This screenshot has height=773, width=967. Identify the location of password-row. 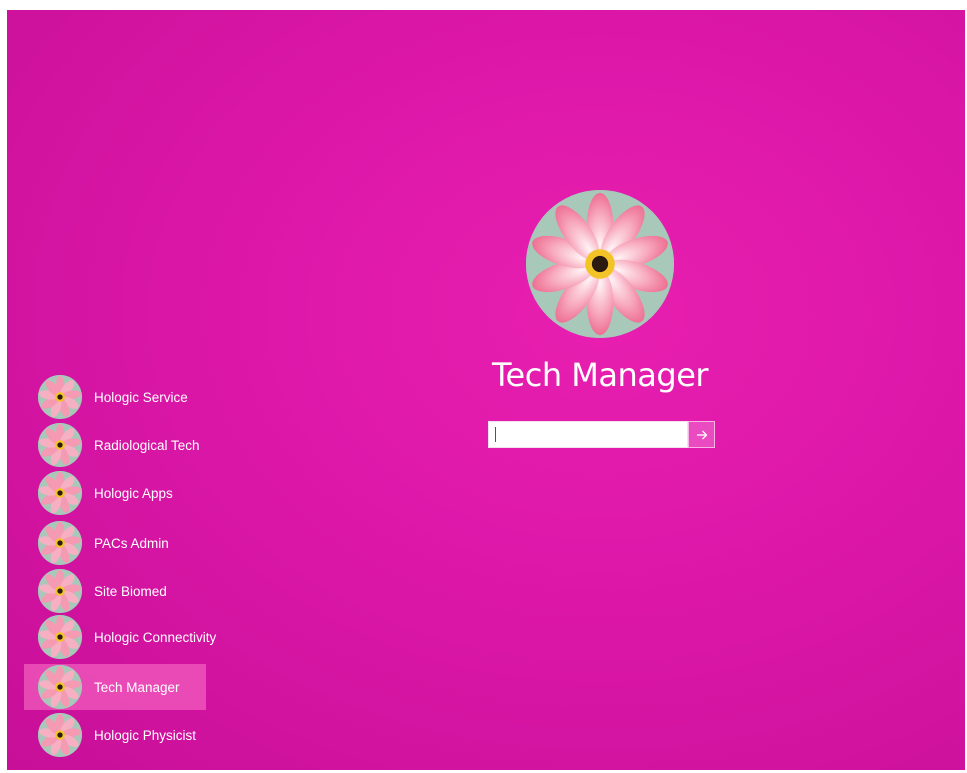
(601, 434).